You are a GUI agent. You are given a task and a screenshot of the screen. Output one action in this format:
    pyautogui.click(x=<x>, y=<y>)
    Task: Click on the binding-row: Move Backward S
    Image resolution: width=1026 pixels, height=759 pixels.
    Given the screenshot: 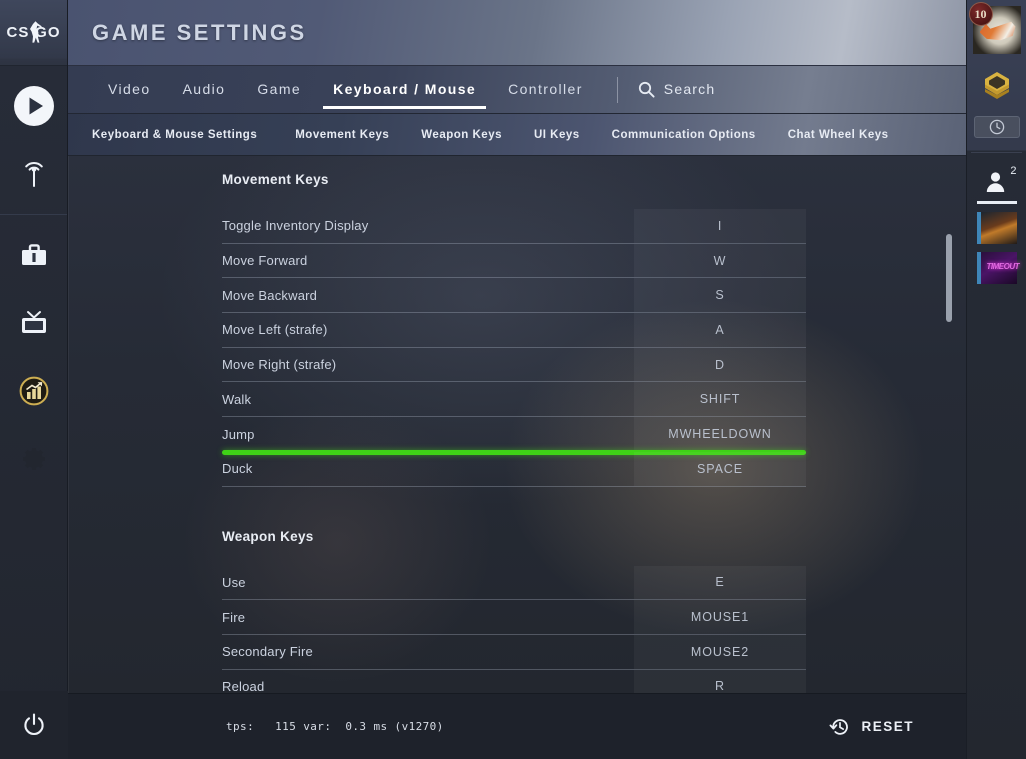 What is the action you would take?
    pyautogui.click(x=514, y=296)
    